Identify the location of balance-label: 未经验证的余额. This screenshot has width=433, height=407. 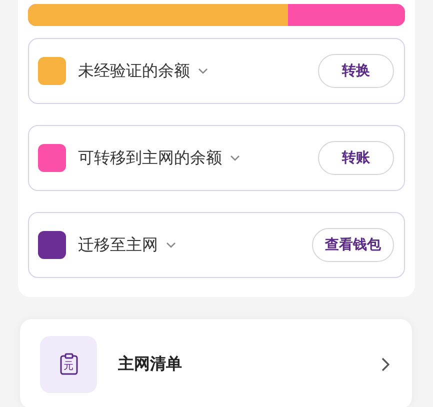
(134, 71).